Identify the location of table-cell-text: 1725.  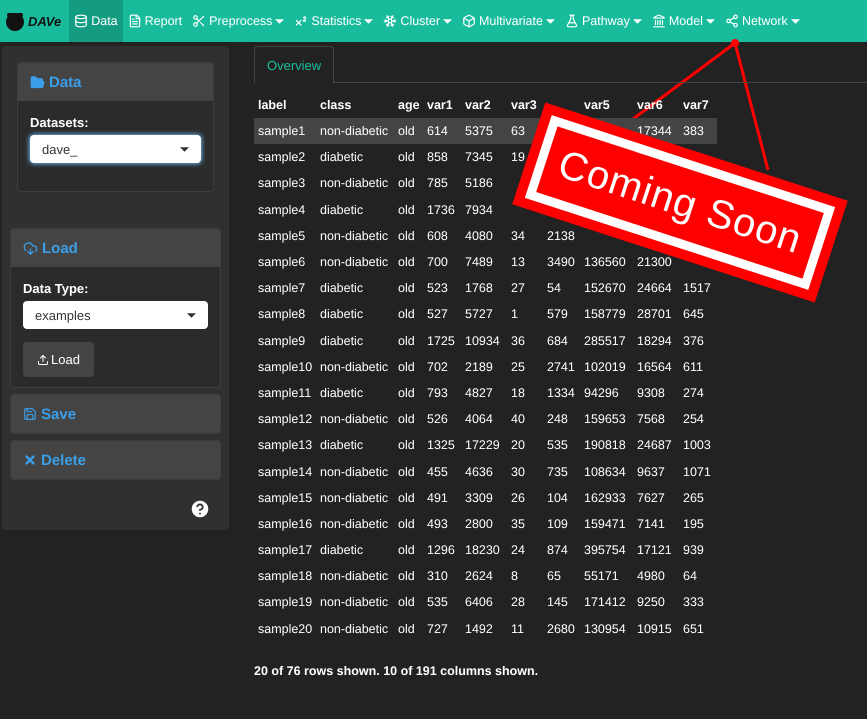
(441, 341).